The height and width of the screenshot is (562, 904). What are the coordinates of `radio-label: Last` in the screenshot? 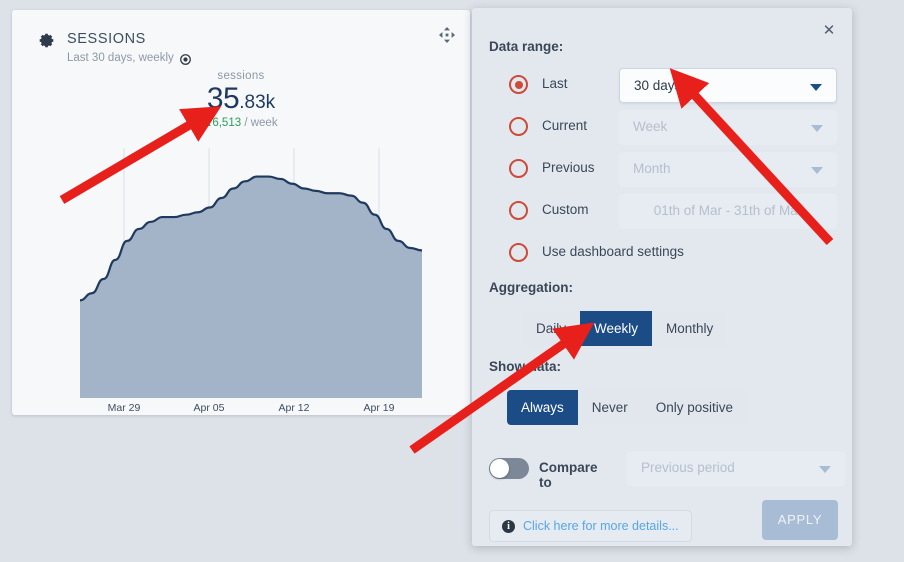 It's located at (555, 83).